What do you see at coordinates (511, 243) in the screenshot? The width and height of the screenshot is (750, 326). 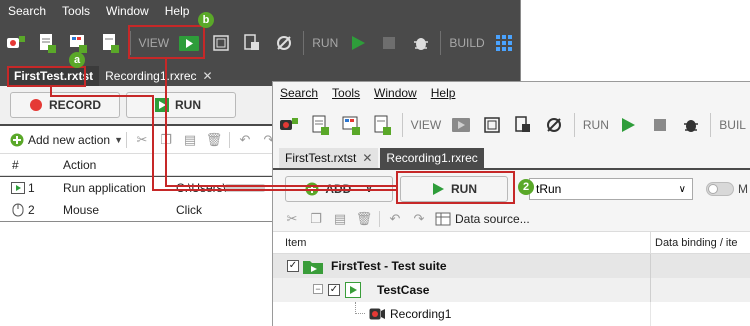 I see `tree-header: Item Data binding / ite` at bounding box center [511, 243].